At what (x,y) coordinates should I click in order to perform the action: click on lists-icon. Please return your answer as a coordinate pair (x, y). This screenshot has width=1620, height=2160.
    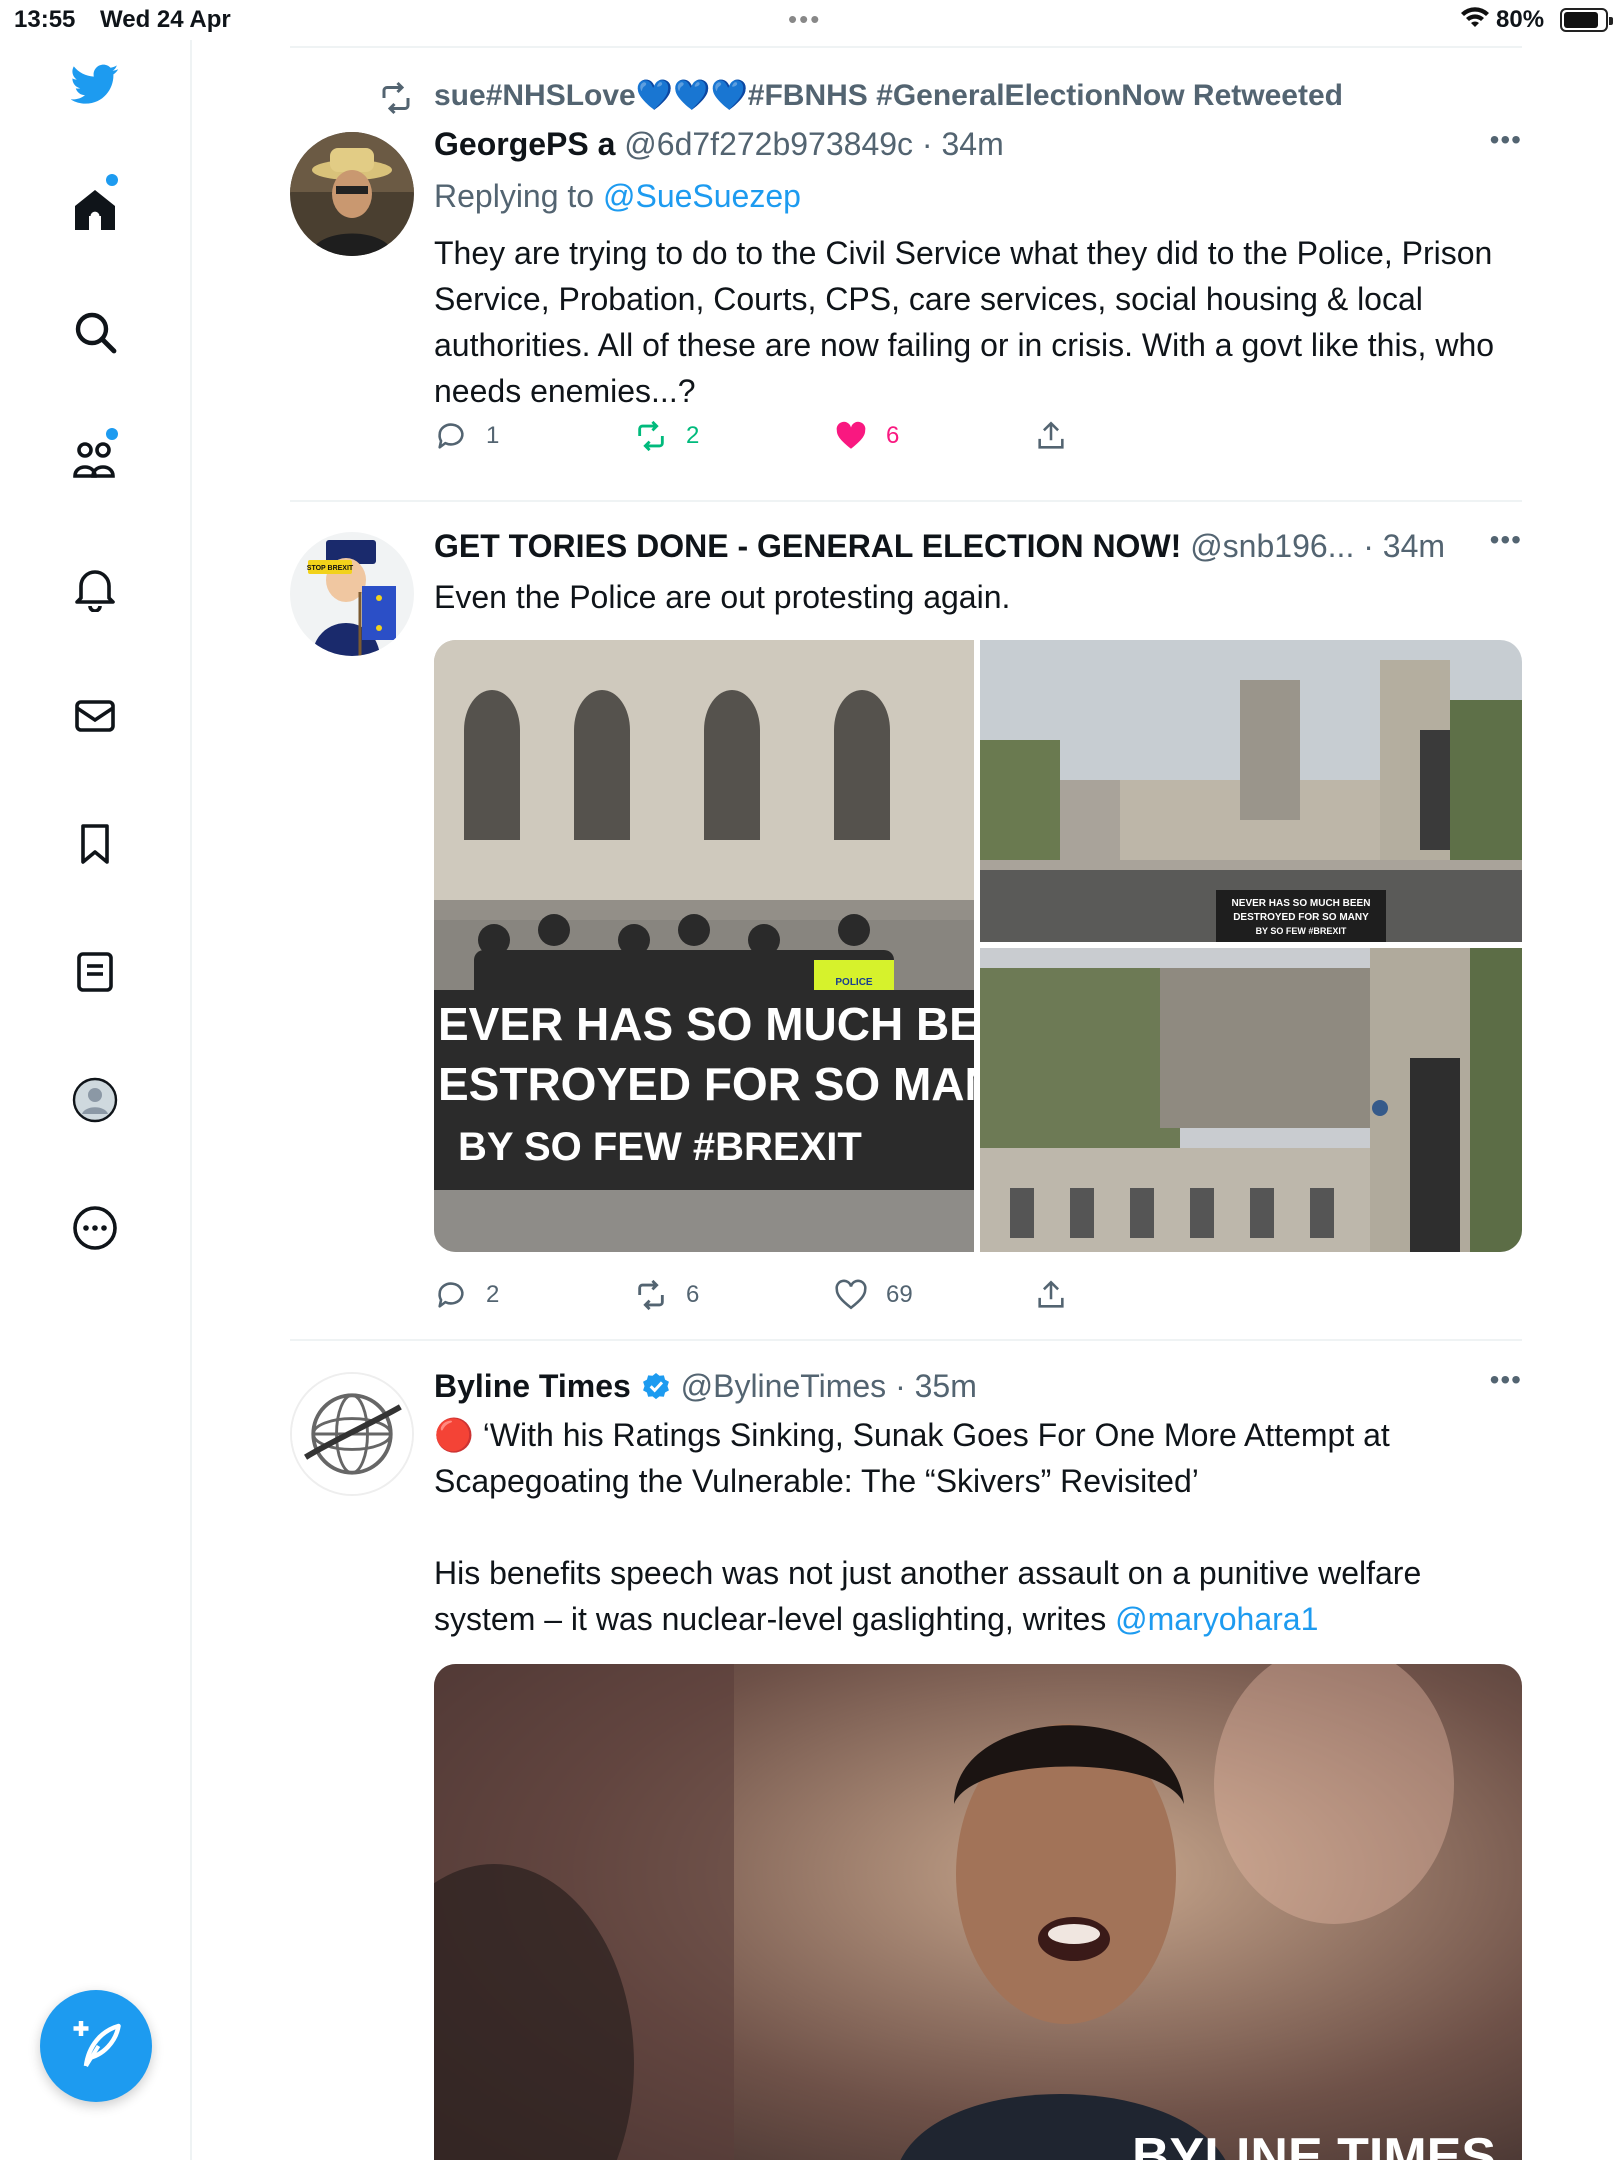
    Looking at the image, I should click on (95, 972).